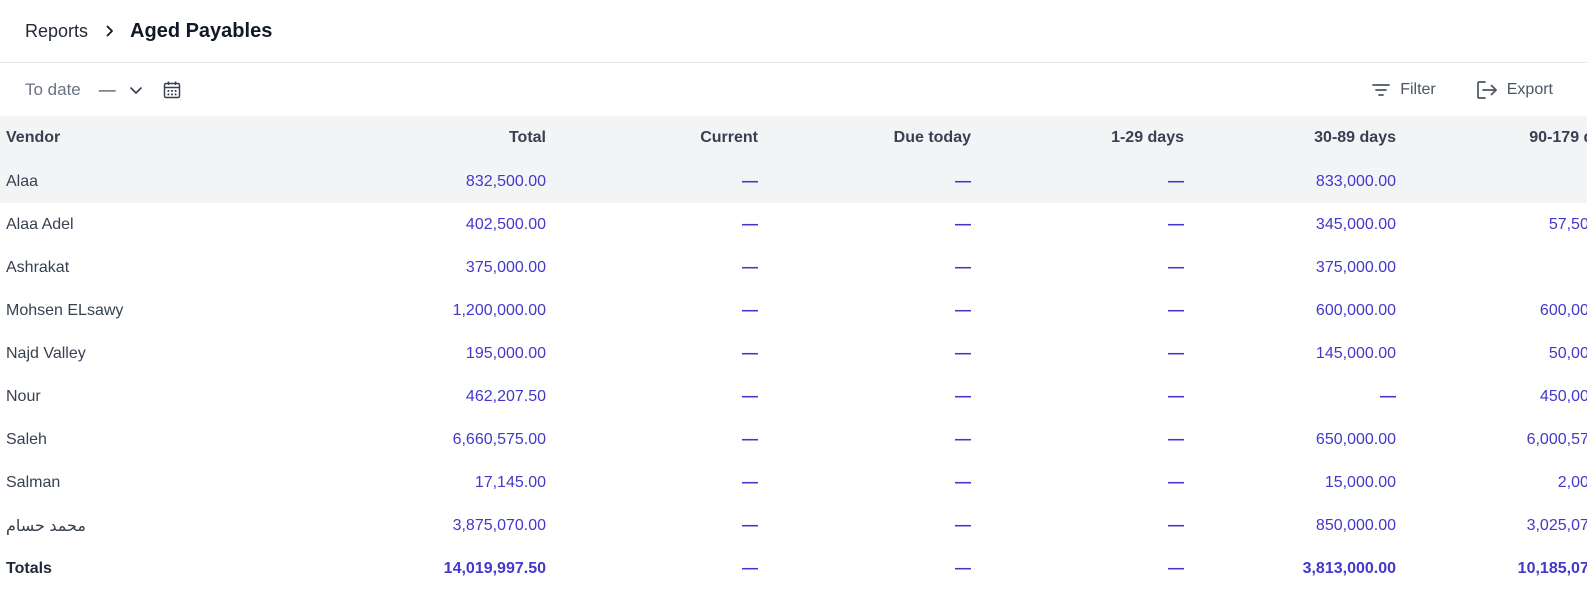 This screenshot has height=598, width=1587. I want to click on table-row: Ashrakat 375,000.00— — —375,000.00, so click(793, 267).